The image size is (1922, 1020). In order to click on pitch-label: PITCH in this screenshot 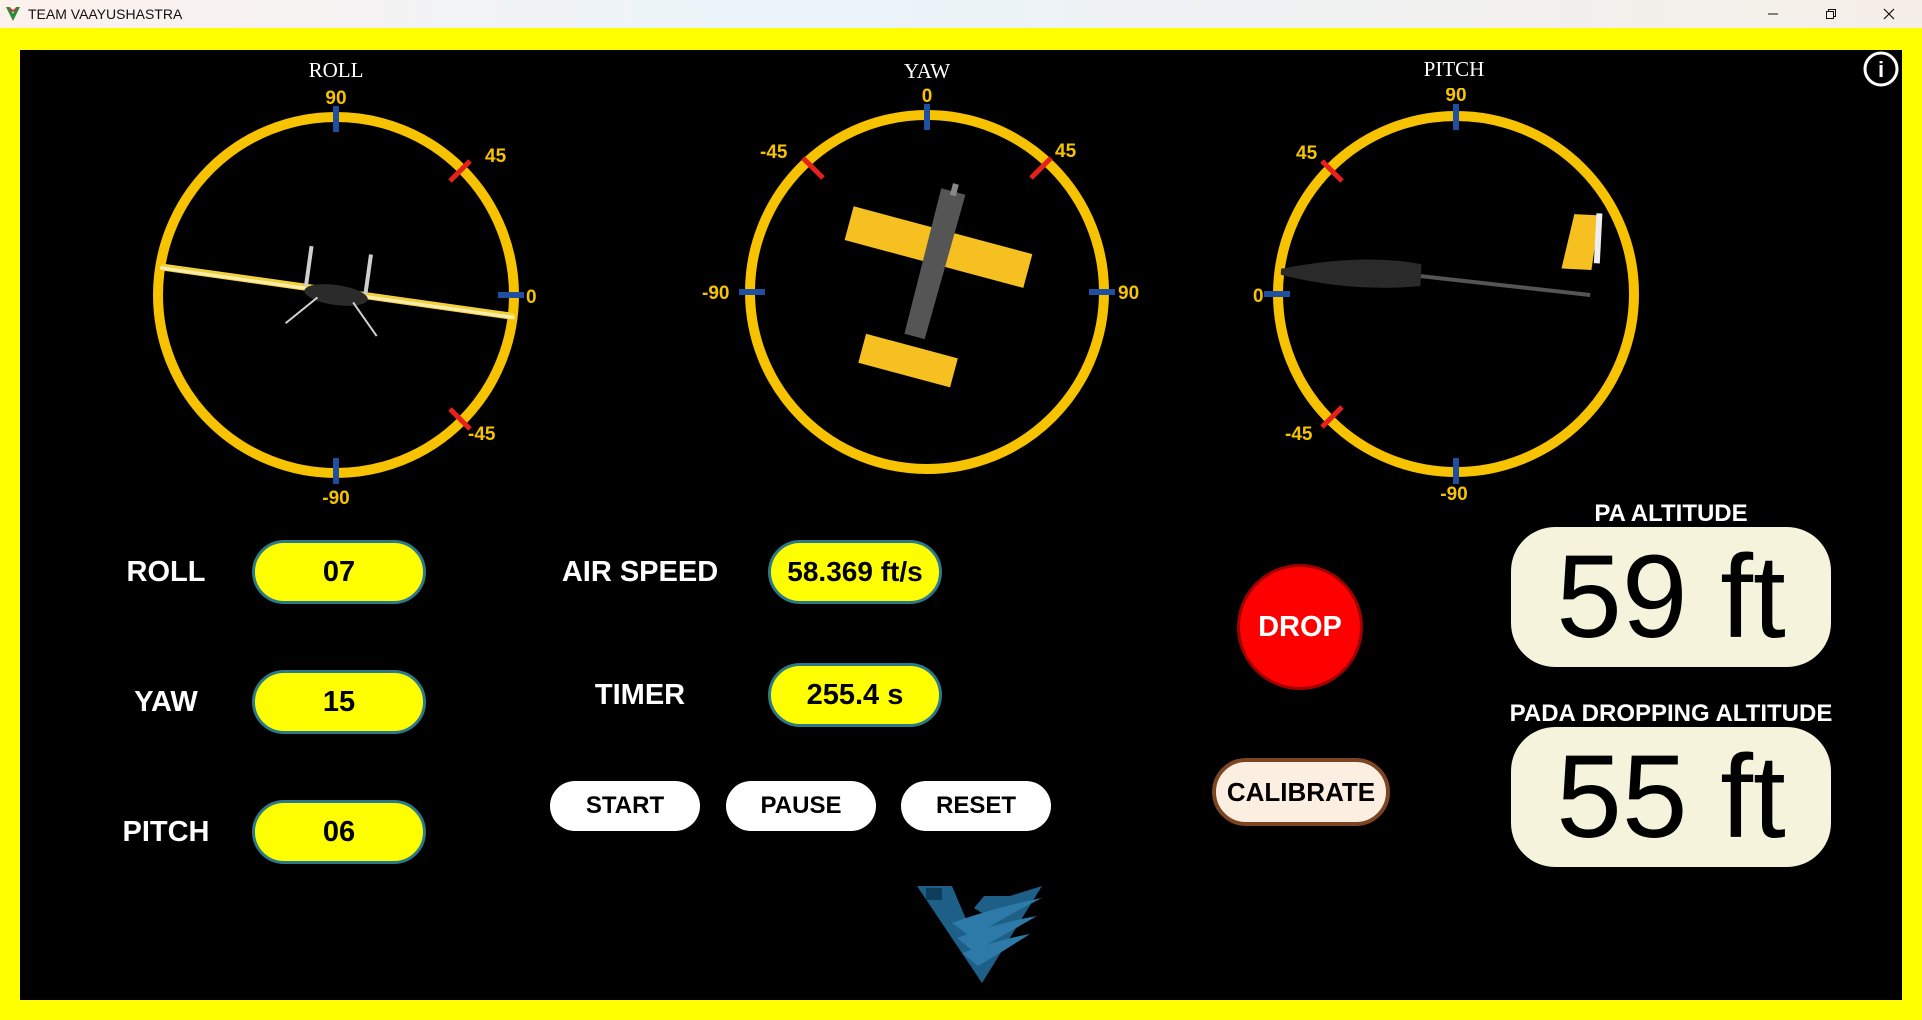, I will do `click(166, 832)`.